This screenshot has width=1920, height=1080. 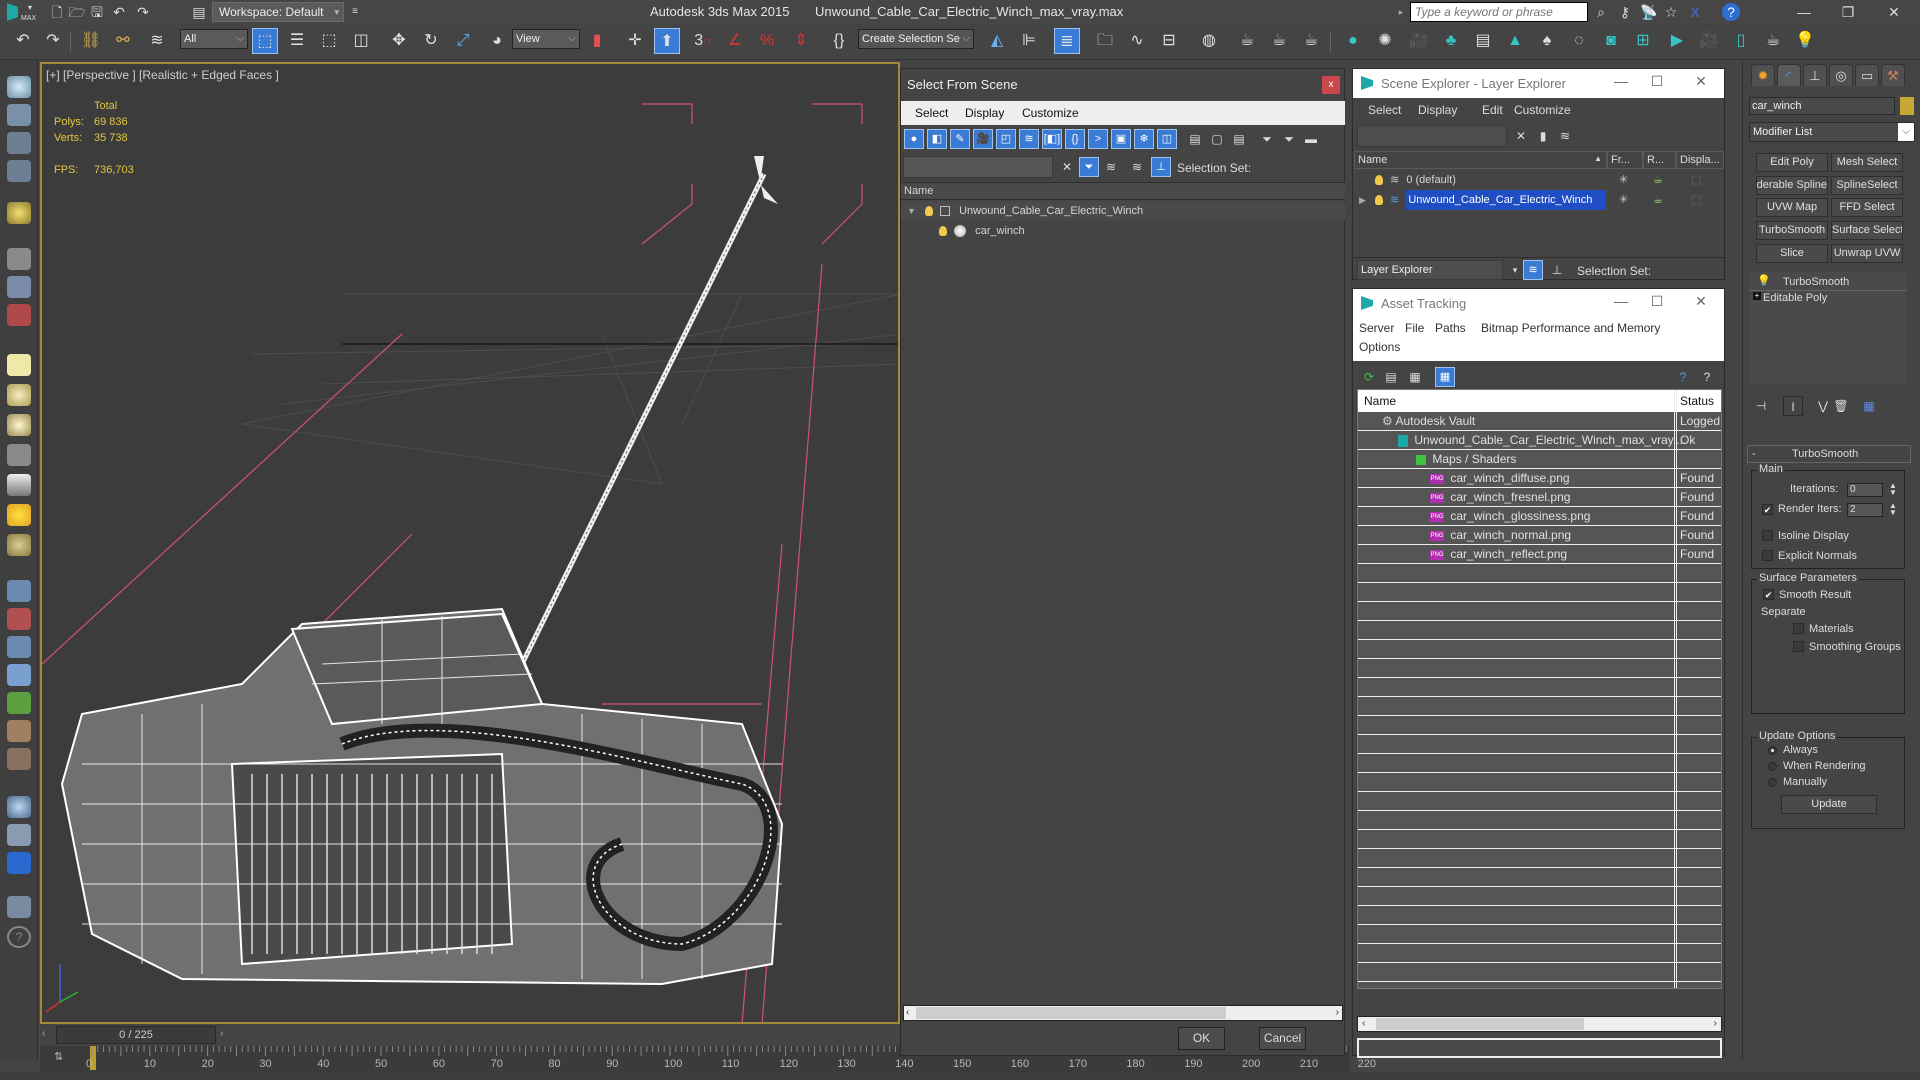 What do you see at coordinates (997, 41) in the screenshot?
I see `mirror-icon: ◭` at bounding box center [997, 41].